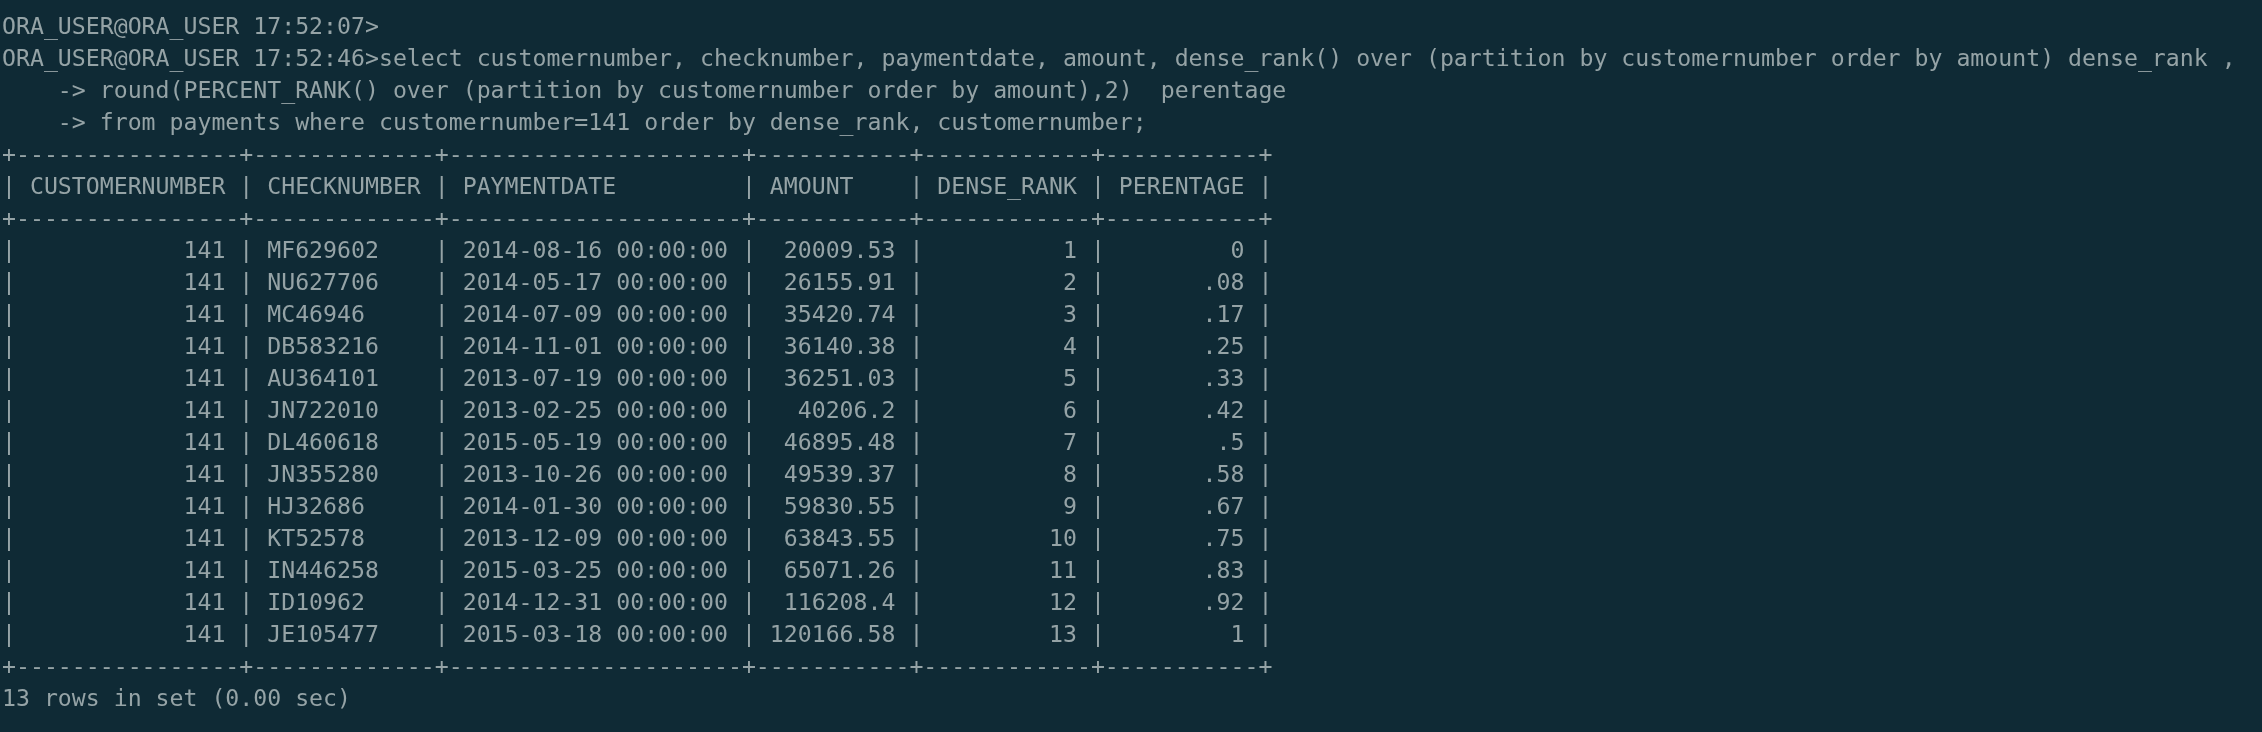 This screenshot has height=732, width=2262. I want to click on terminal-line: -> round(PERCENT_RANK() over (partition by customernumber order by amount),2) perentage, so click(671, 90).